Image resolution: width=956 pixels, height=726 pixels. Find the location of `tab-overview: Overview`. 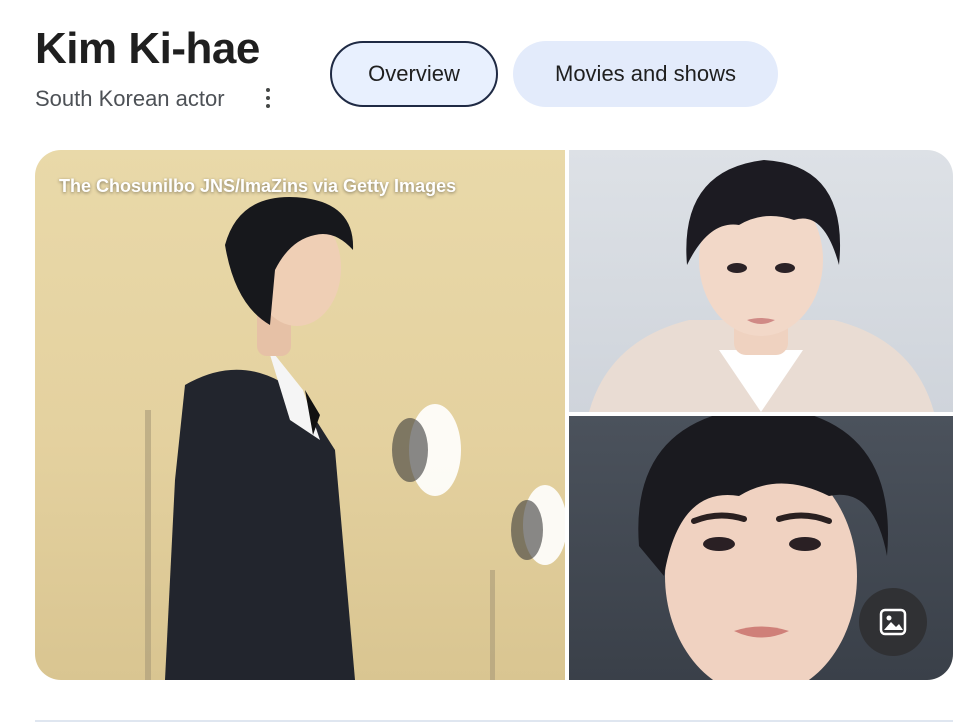

tab-overview: Overview is located at coordinates (414, 74).